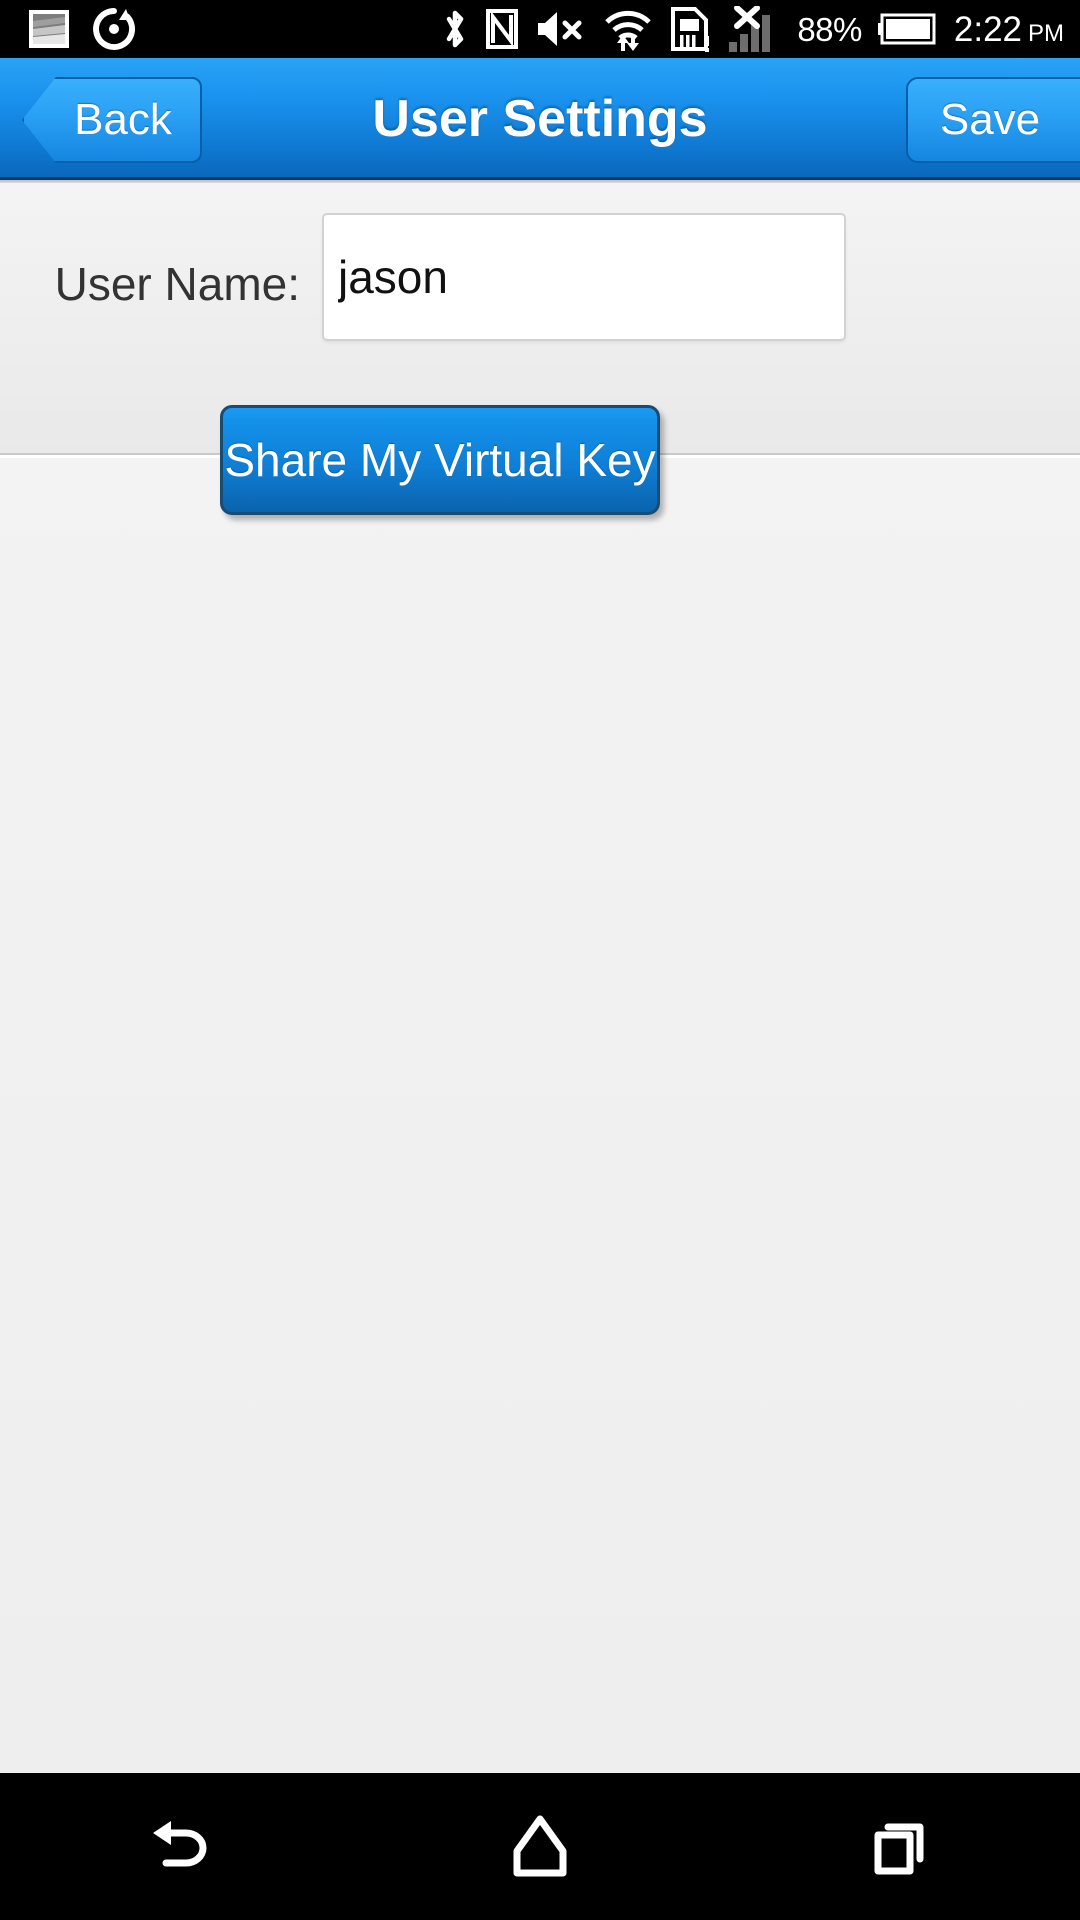 The image size is (1080, 1920). I want to click on back-button: Back, so click(112, 120).